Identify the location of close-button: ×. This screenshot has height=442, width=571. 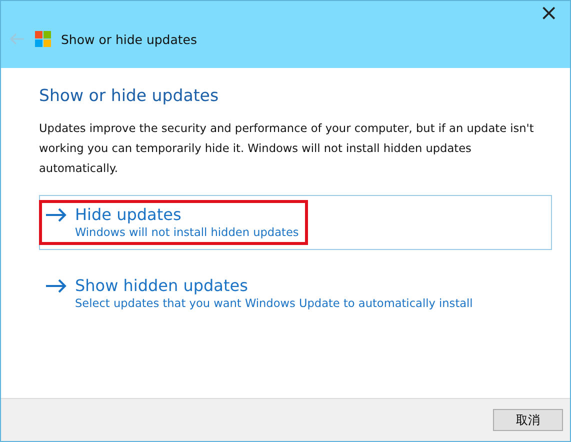
(549, 14).